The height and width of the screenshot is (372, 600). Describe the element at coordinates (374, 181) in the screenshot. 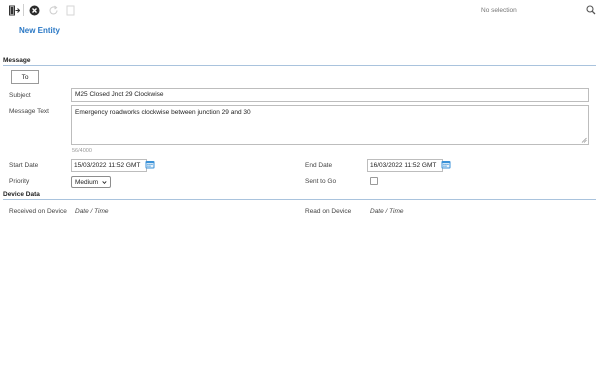

I see `sent-to-go-checkbox` at that location.